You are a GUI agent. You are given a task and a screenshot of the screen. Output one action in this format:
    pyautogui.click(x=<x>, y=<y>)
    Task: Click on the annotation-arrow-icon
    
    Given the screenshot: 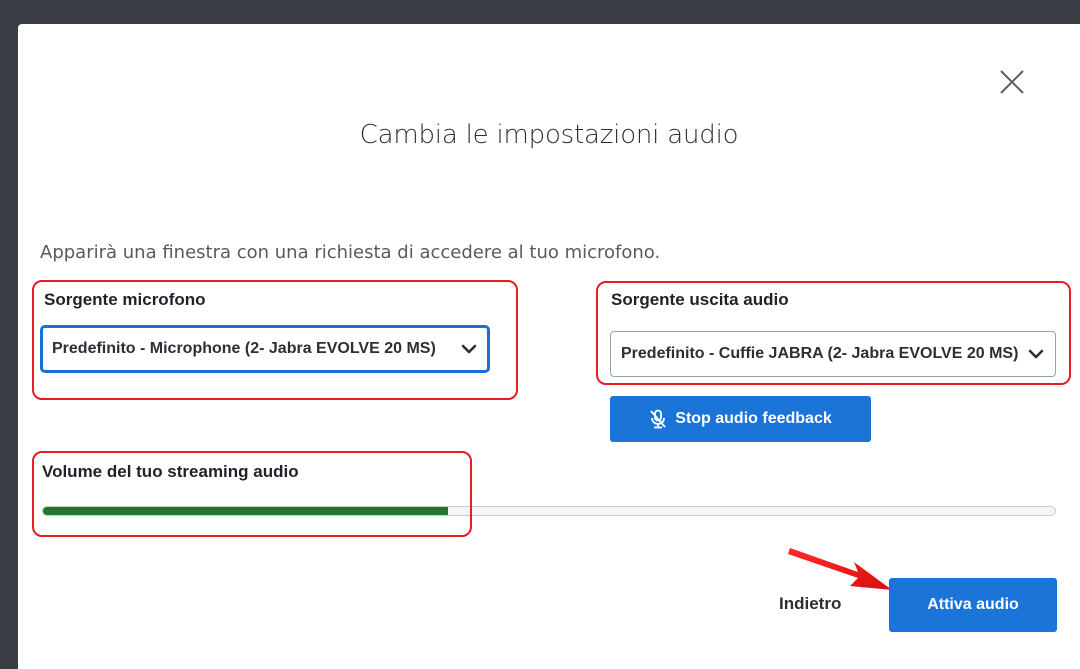 What is the action you would take?
    pyautogui.click(x=840, y=569)
    